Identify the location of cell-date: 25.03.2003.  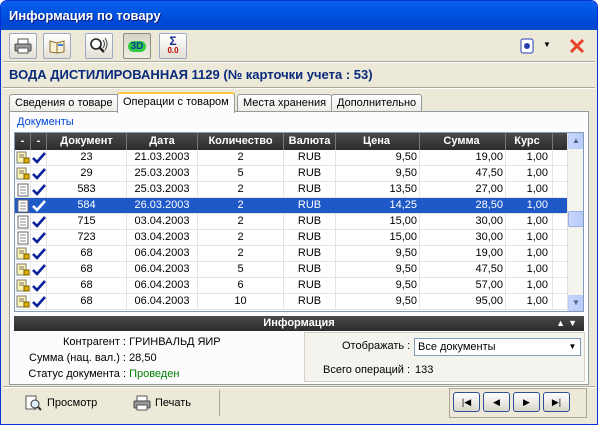
(162, 189).